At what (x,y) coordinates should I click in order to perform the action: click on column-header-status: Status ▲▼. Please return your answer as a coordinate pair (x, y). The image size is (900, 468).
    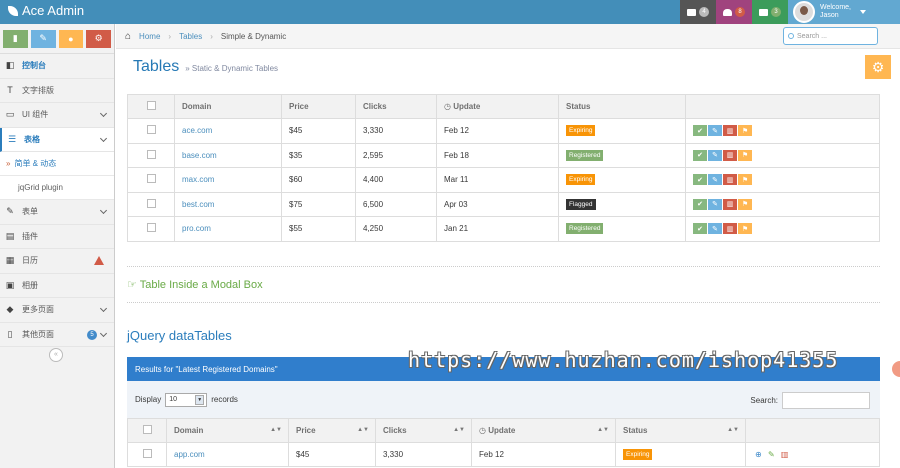
    Looking at the image, I should click on (680, 430).